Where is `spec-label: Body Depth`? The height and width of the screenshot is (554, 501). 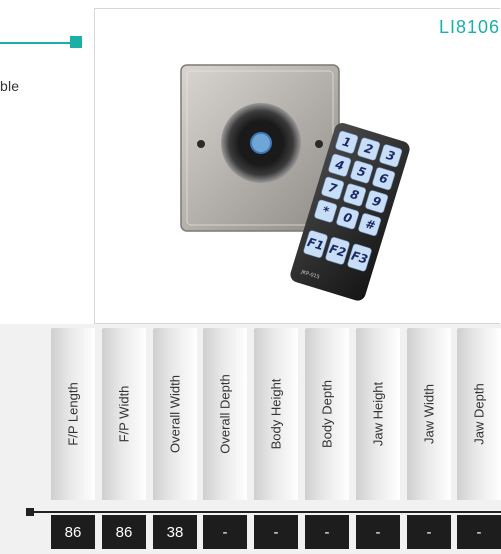 spec-label: Body Depth is located at coordinates (327, 414).